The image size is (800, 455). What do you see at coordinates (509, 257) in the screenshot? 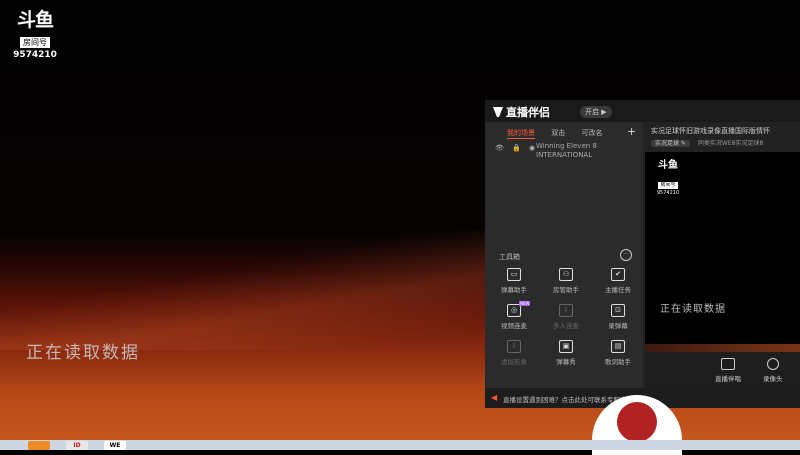
I see `toolbox-label: 工具箱` at bounding box center [509, 257].